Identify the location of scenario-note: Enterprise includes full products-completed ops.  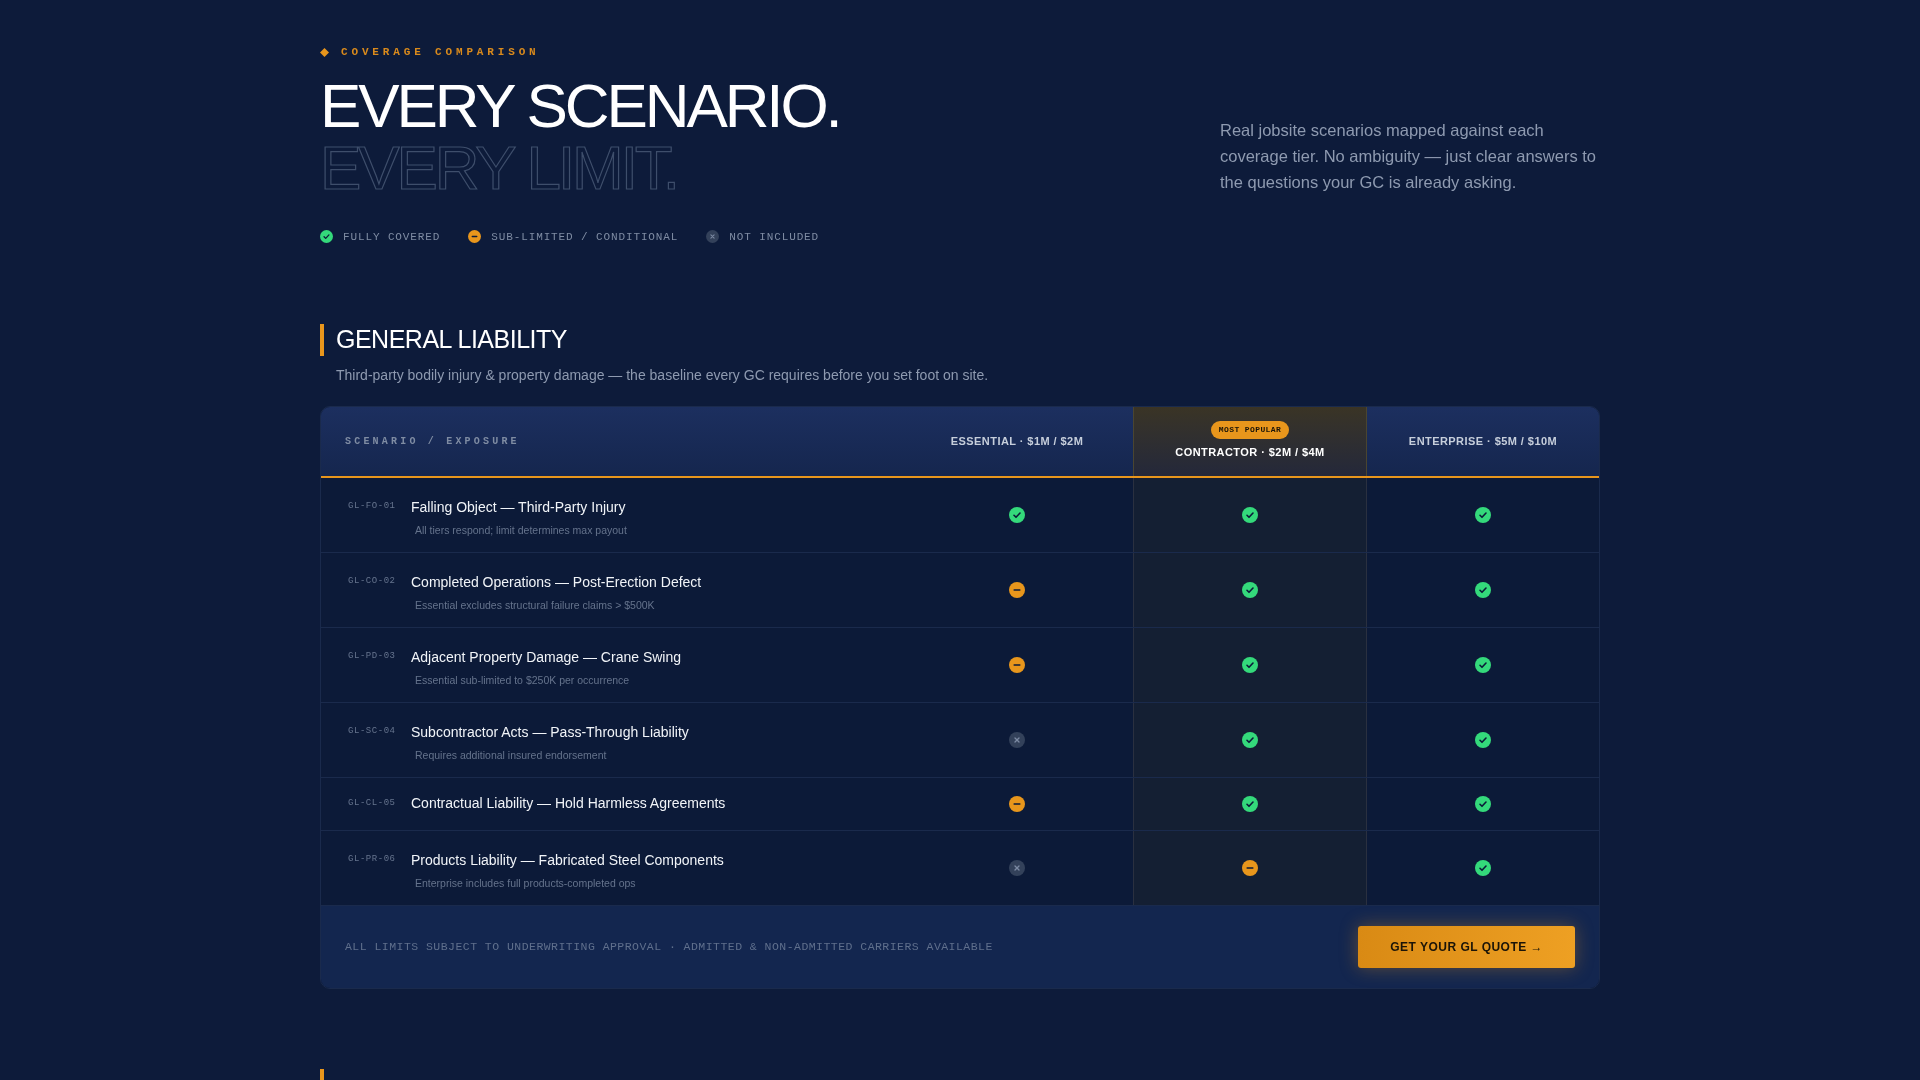
(526, 883).